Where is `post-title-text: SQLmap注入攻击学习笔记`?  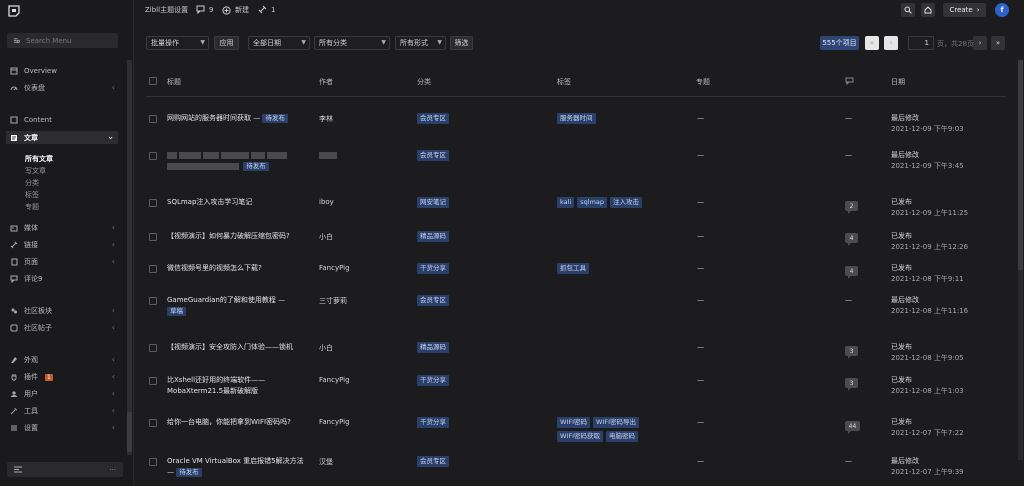 post-title-text: SQLmap注入攻击学习笔记 is located at coordinates (209, 202).